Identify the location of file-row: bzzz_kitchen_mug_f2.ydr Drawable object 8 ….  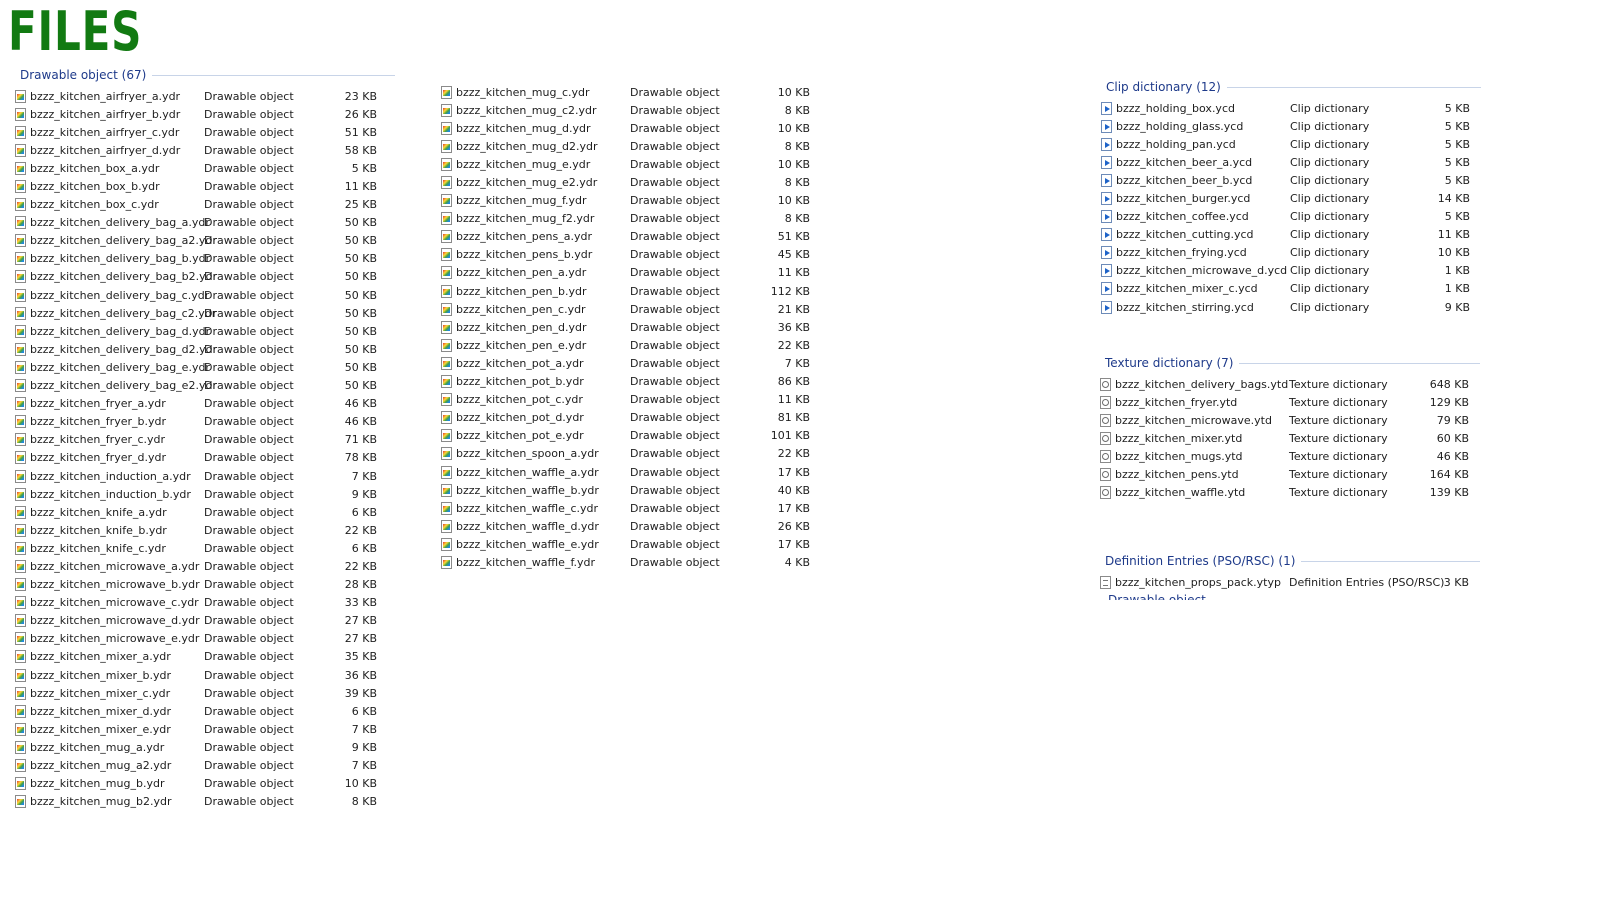
(631, 219).